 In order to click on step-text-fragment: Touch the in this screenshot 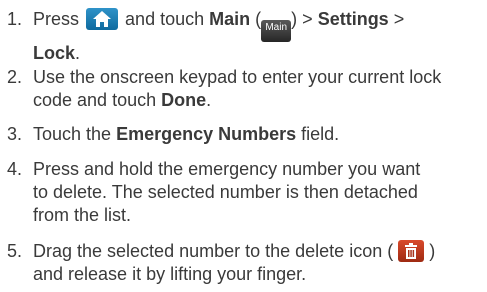, I will do `click(75, 134)`.